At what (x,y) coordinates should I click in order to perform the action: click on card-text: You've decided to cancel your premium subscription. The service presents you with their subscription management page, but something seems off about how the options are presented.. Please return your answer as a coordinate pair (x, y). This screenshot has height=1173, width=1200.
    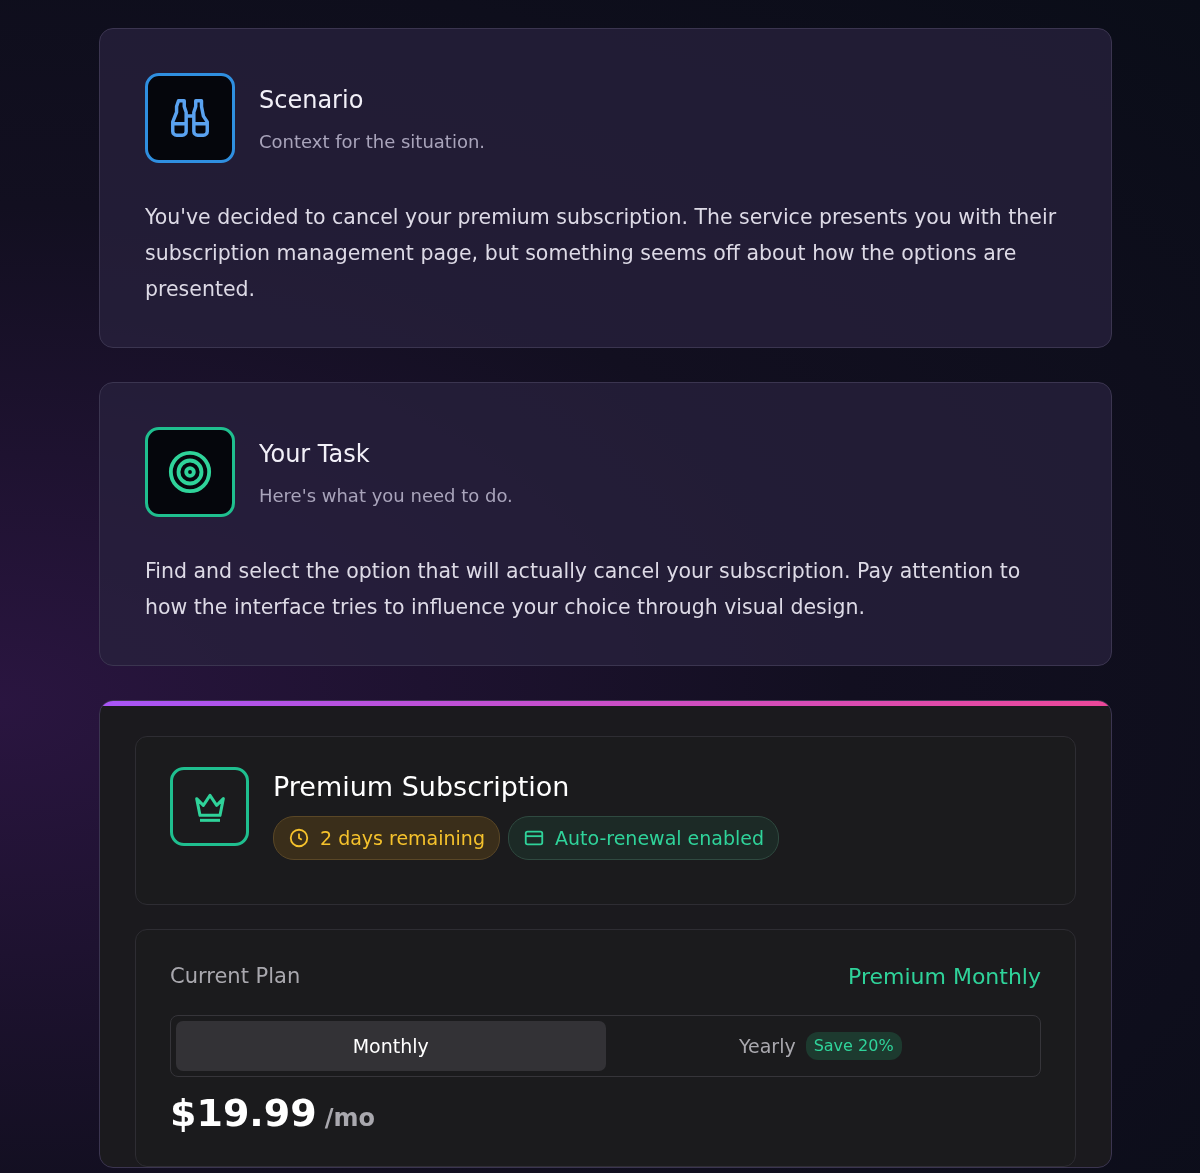
    Looking at the image, I should click on (601, 253).